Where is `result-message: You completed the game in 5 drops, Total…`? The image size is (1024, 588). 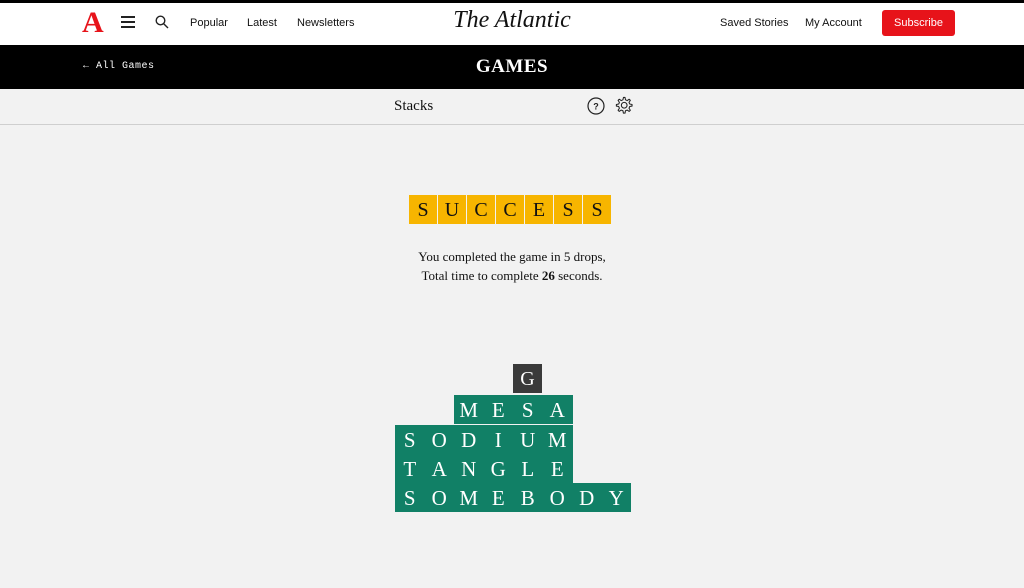 result-message: You completed the game in 5 drops, Total… is located at coordinates (512, 266).